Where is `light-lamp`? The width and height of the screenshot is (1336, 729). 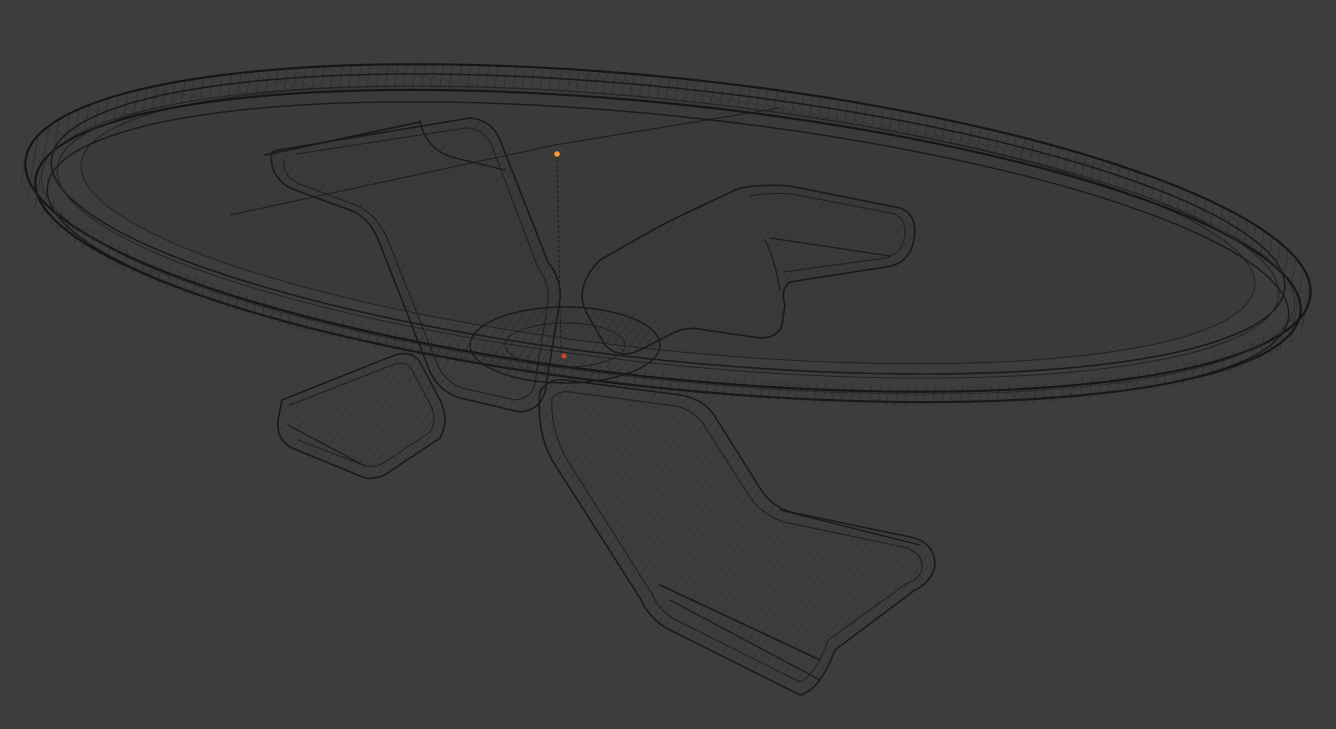
light-lamp is located at coordinates (557, 154).